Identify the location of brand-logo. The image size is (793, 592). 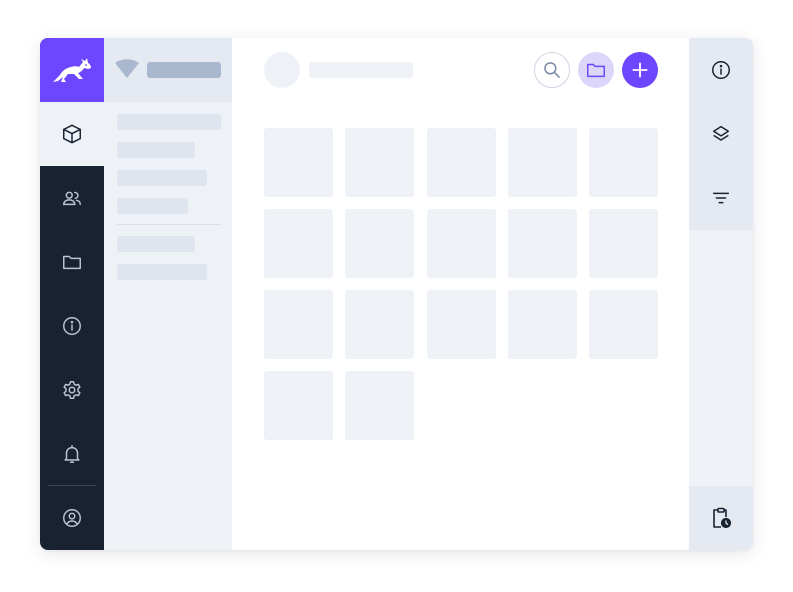
(72, 70).